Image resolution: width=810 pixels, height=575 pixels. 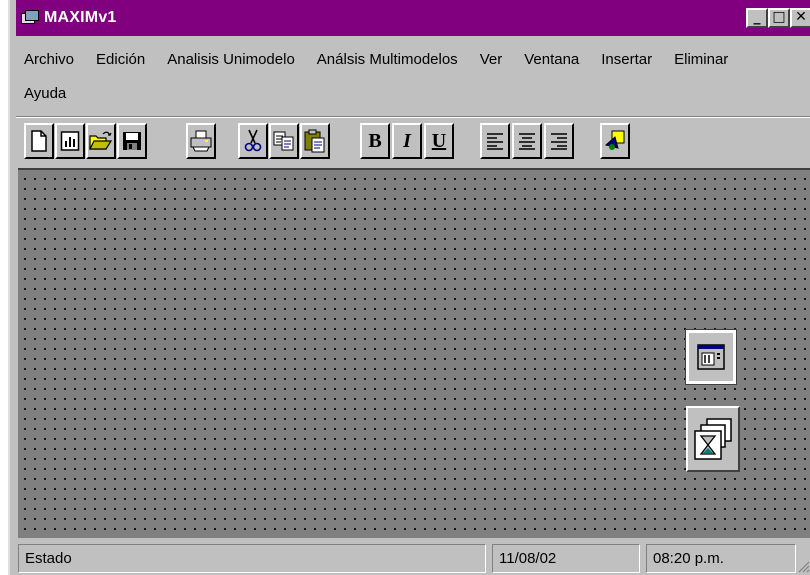 What do you see at coordinates (387, 59) in the screenshot?
I see `menu-analisis-multimodelos: Análsis Multimodelos` at bounding box center [387, 59].